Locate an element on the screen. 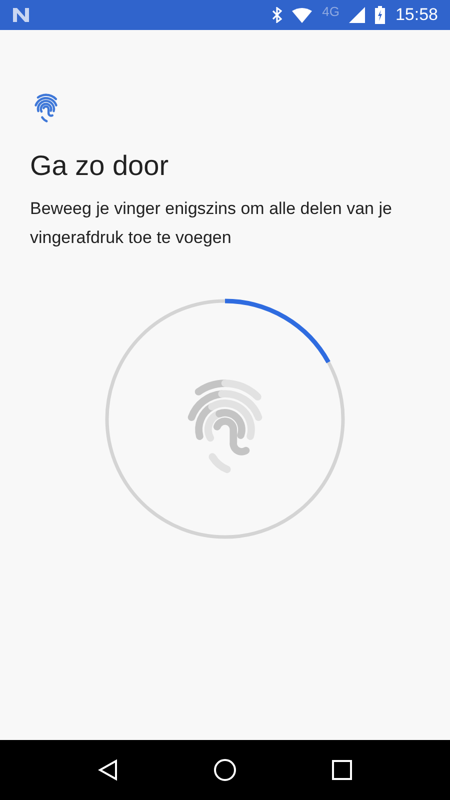 The image size is (450, 800). home-button is located at coordinates (224, 770).